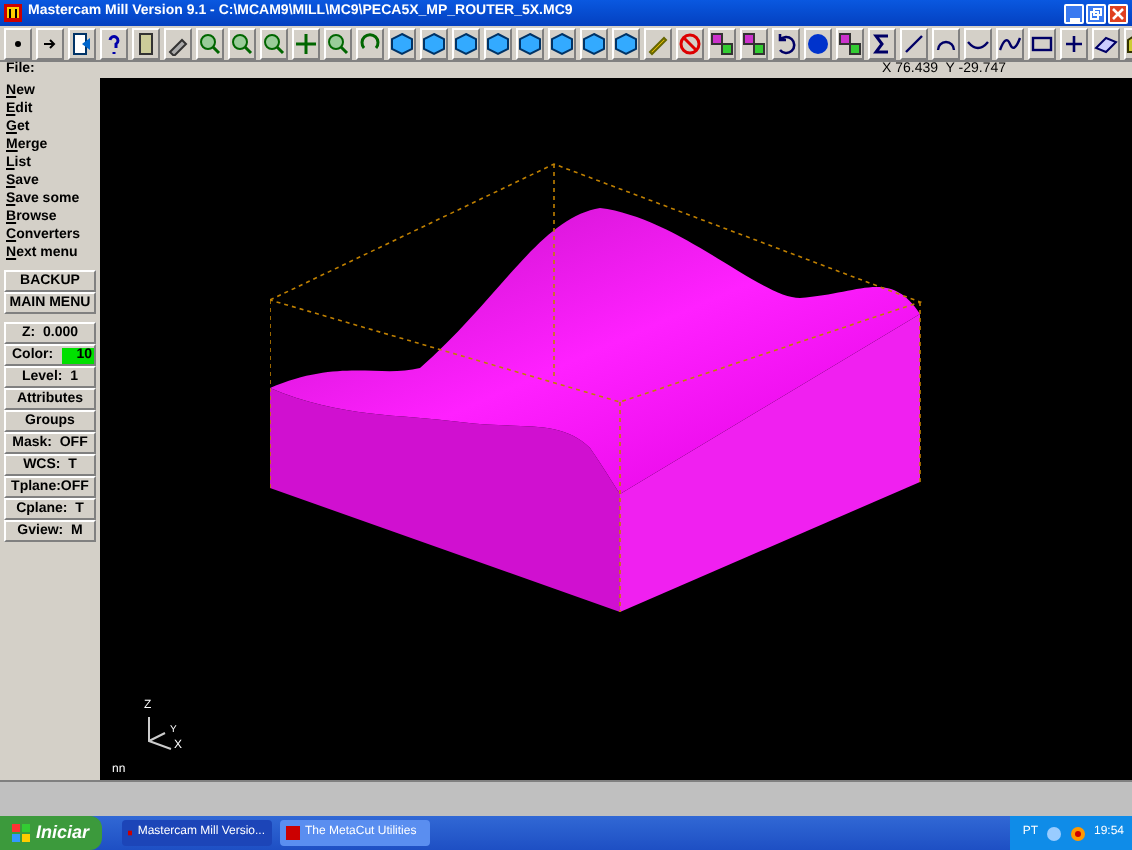 The image size is (1132, 850). Describe the element at coordinates (978, 43) in the screenshot. I see `curve-button` at that location.